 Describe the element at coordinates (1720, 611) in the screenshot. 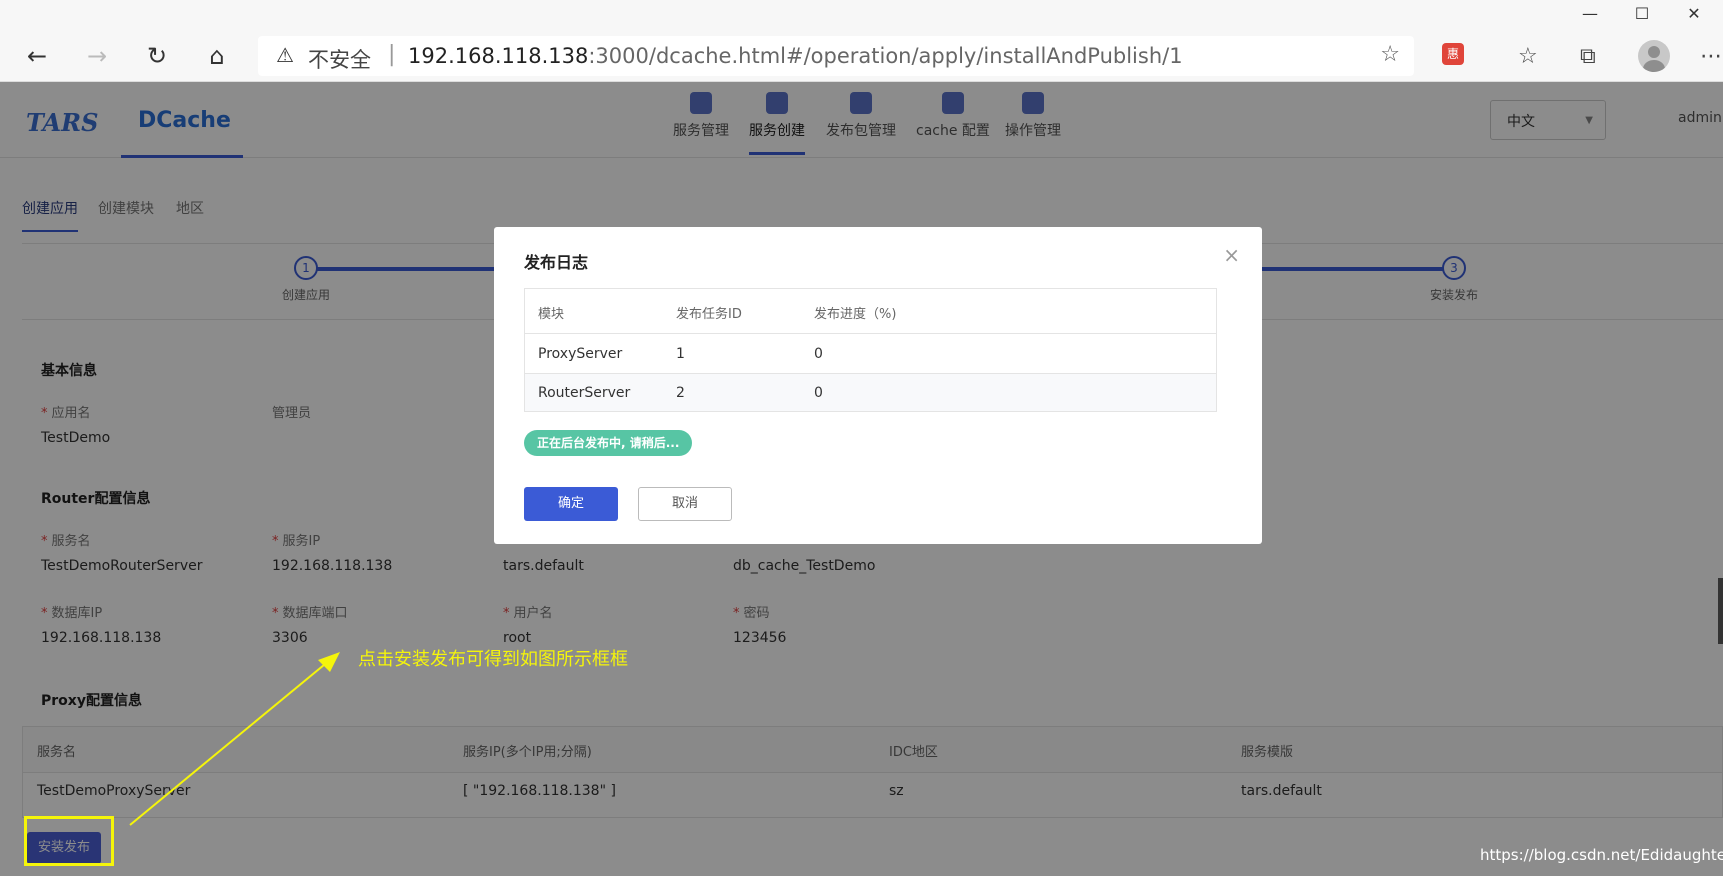

I see `scrollbar` at that location.